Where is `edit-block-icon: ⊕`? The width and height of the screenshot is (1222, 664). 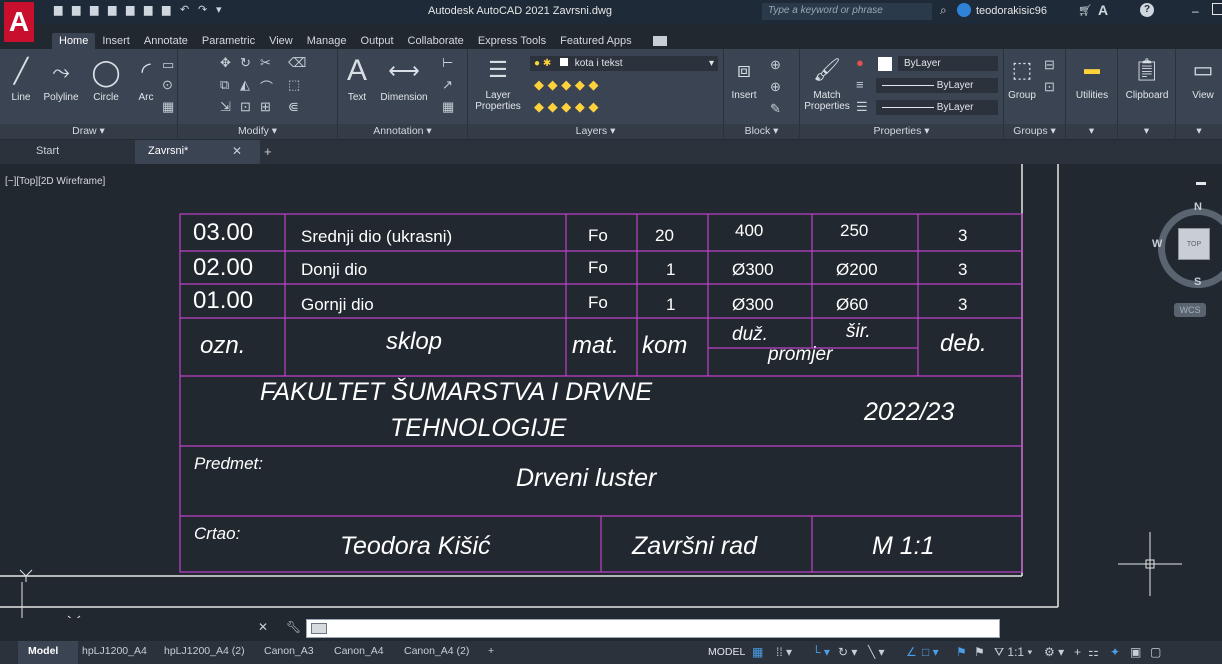 edit-block-icon: ⊕ is located at coordinates (775, 87).